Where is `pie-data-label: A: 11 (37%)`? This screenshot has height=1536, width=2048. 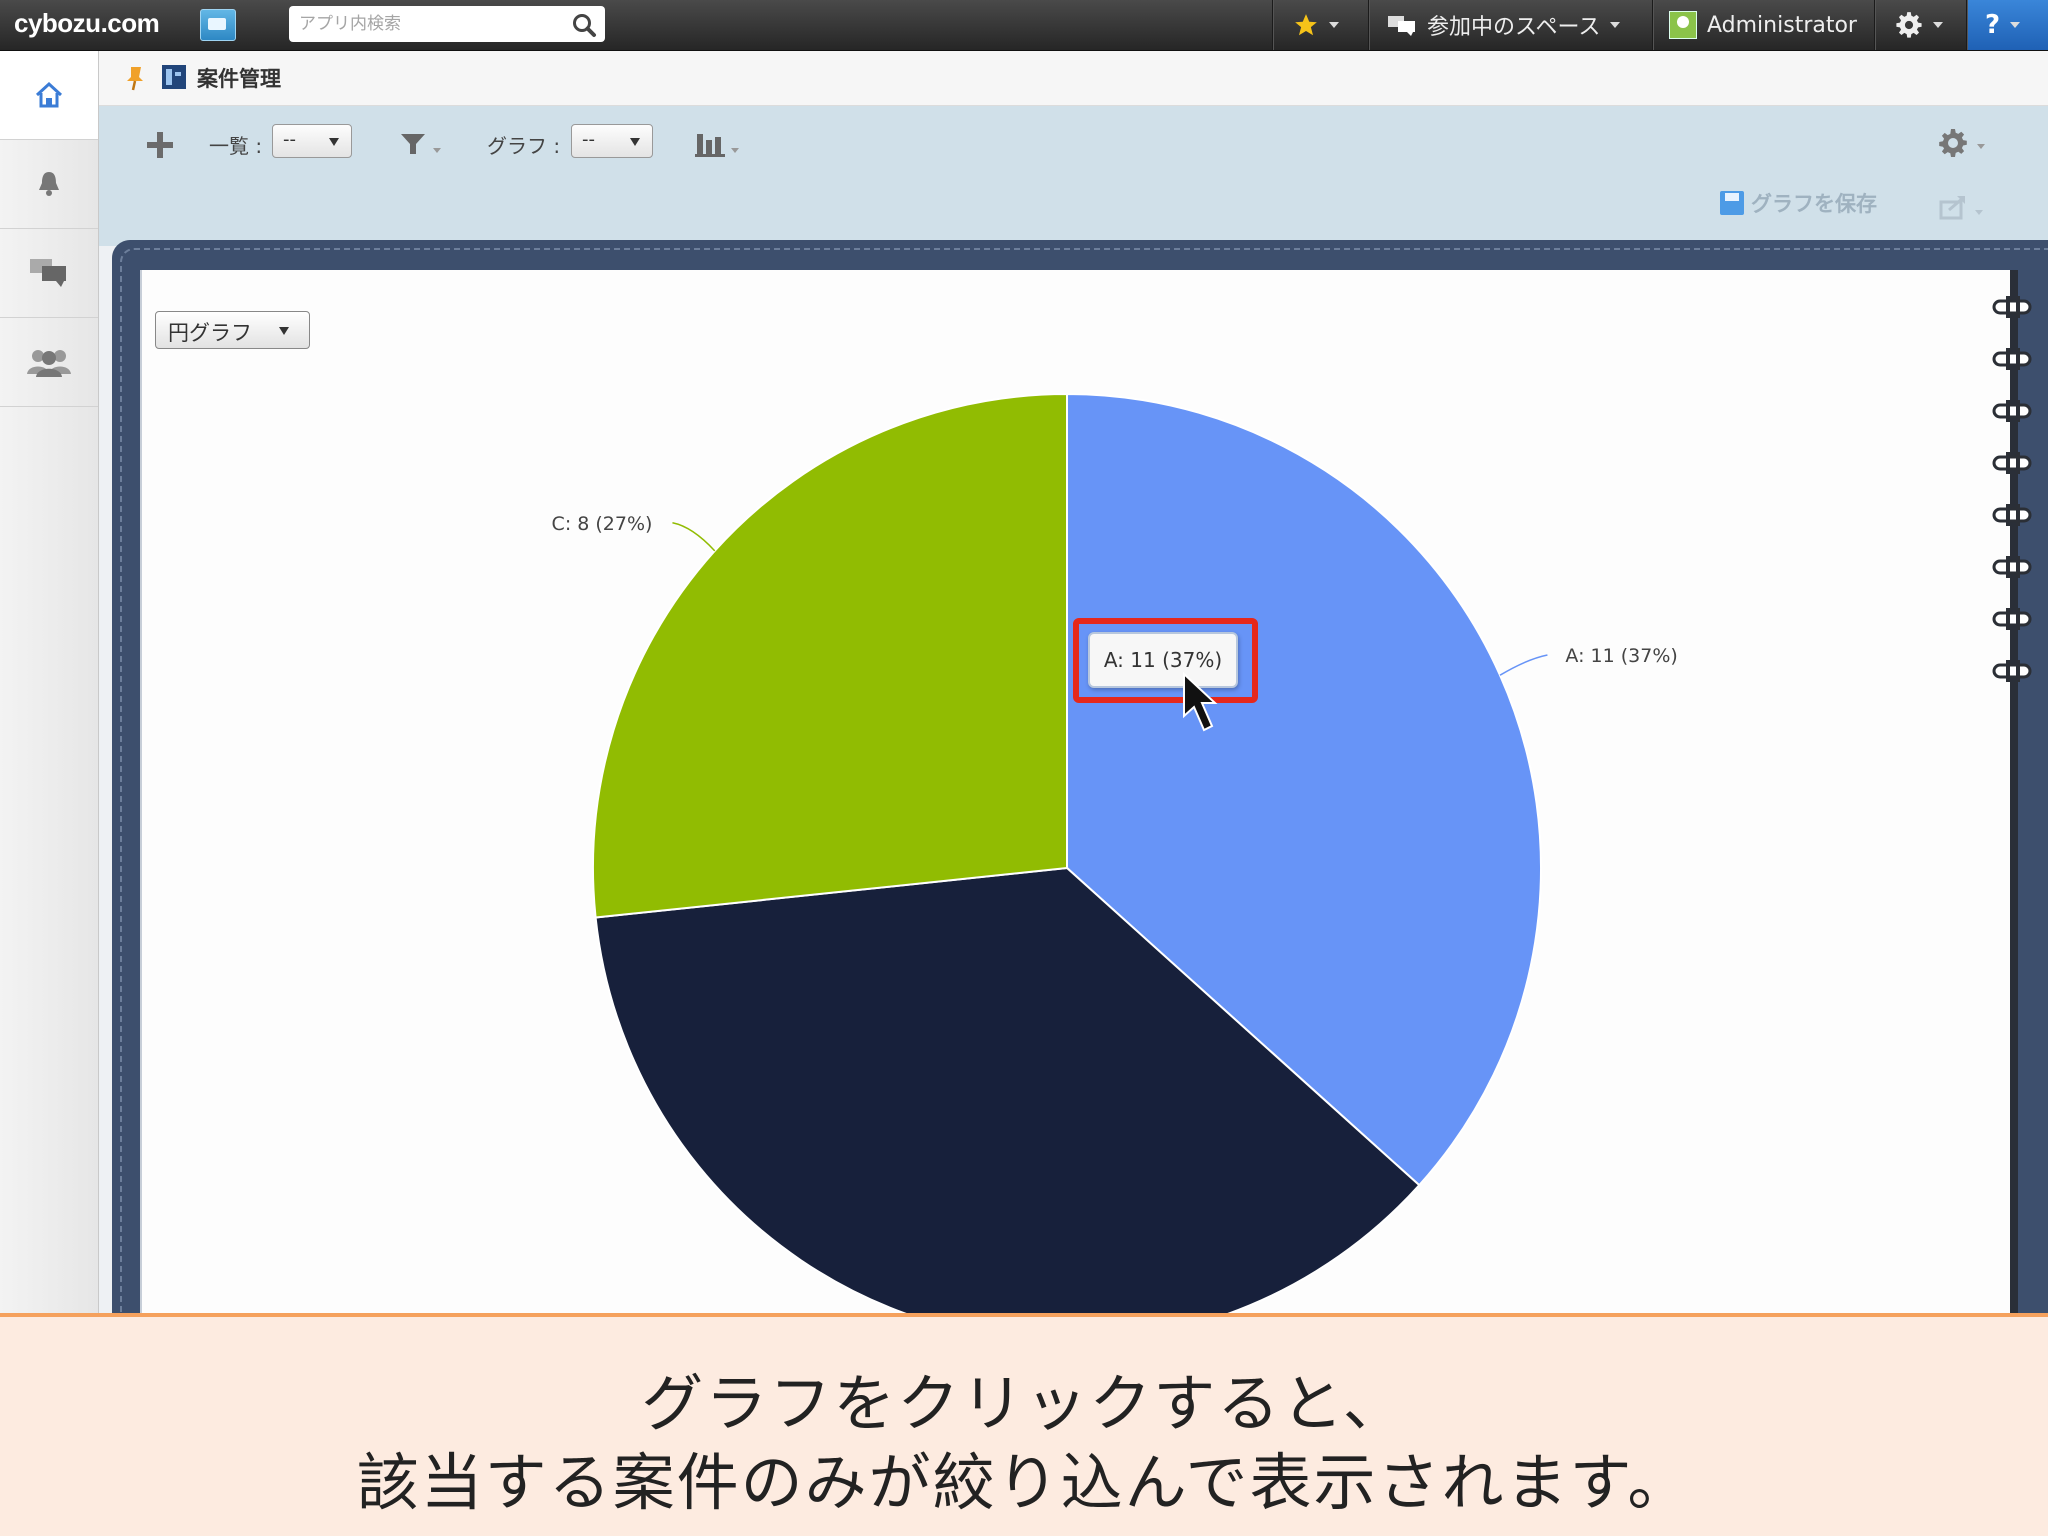 pie-data-label: A: 11 (37%) is located at coordinates (1621, 656).